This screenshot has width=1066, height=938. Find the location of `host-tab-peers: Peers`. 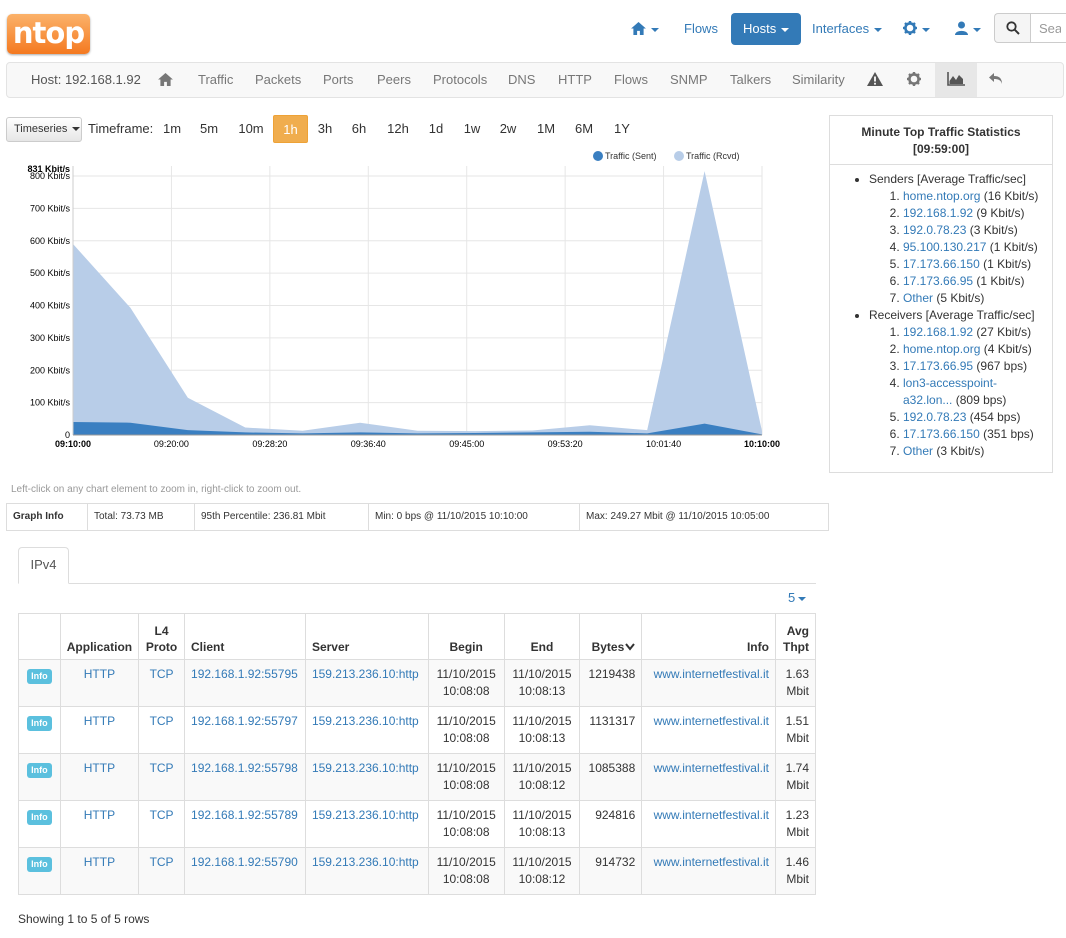

host-tab-peers: Peers is located at coordinates (394, 80).